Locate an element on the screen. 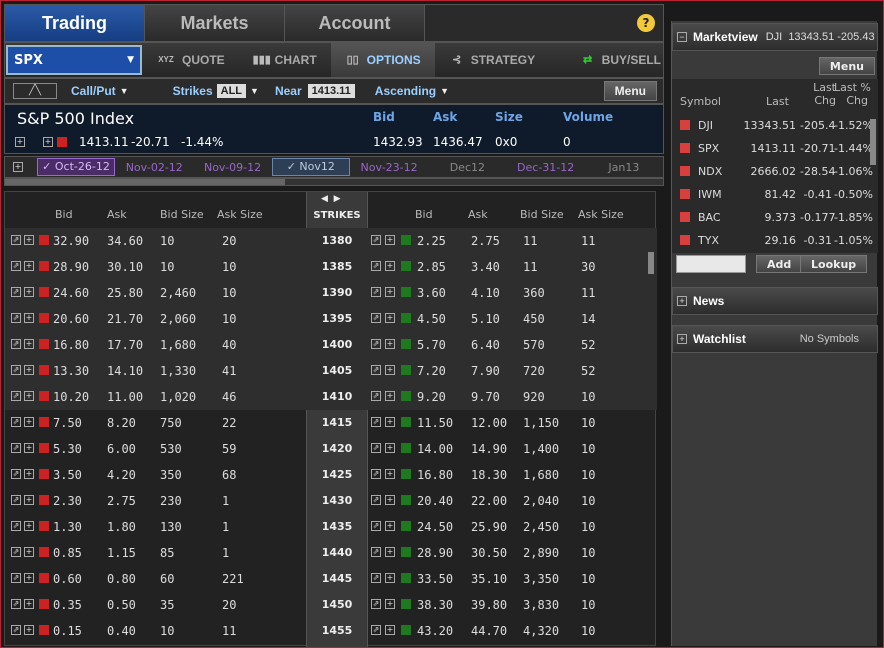  chain-row: ⇗ +0.35 0.50 35 20 1450 ⇗ +38.30 39.80 3,830 10 is located at coordinates (331, 605).